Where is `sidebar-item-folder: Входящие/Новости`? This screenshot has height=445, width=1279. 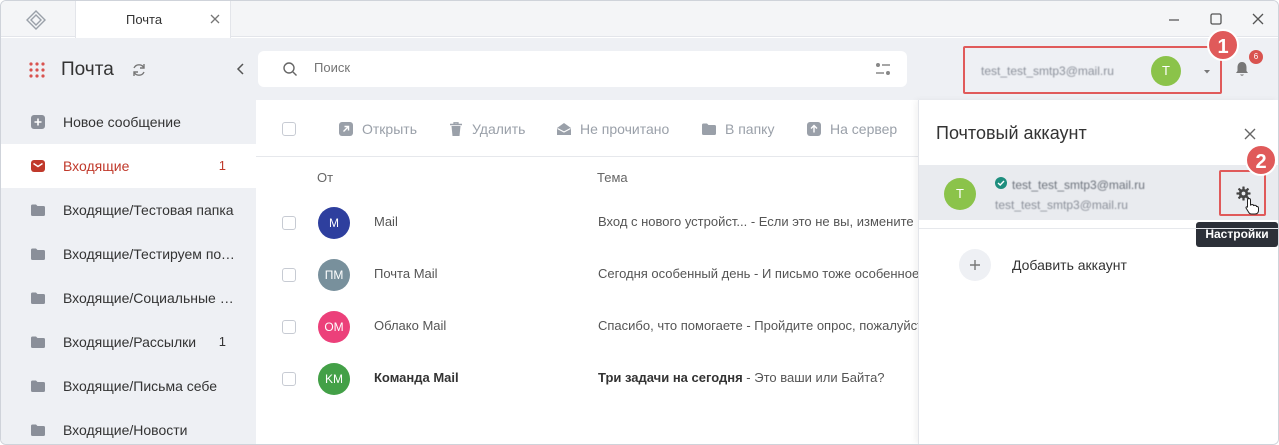 sidebar-item-folder: Входящие/Новости is located at coordinates (128, 426).